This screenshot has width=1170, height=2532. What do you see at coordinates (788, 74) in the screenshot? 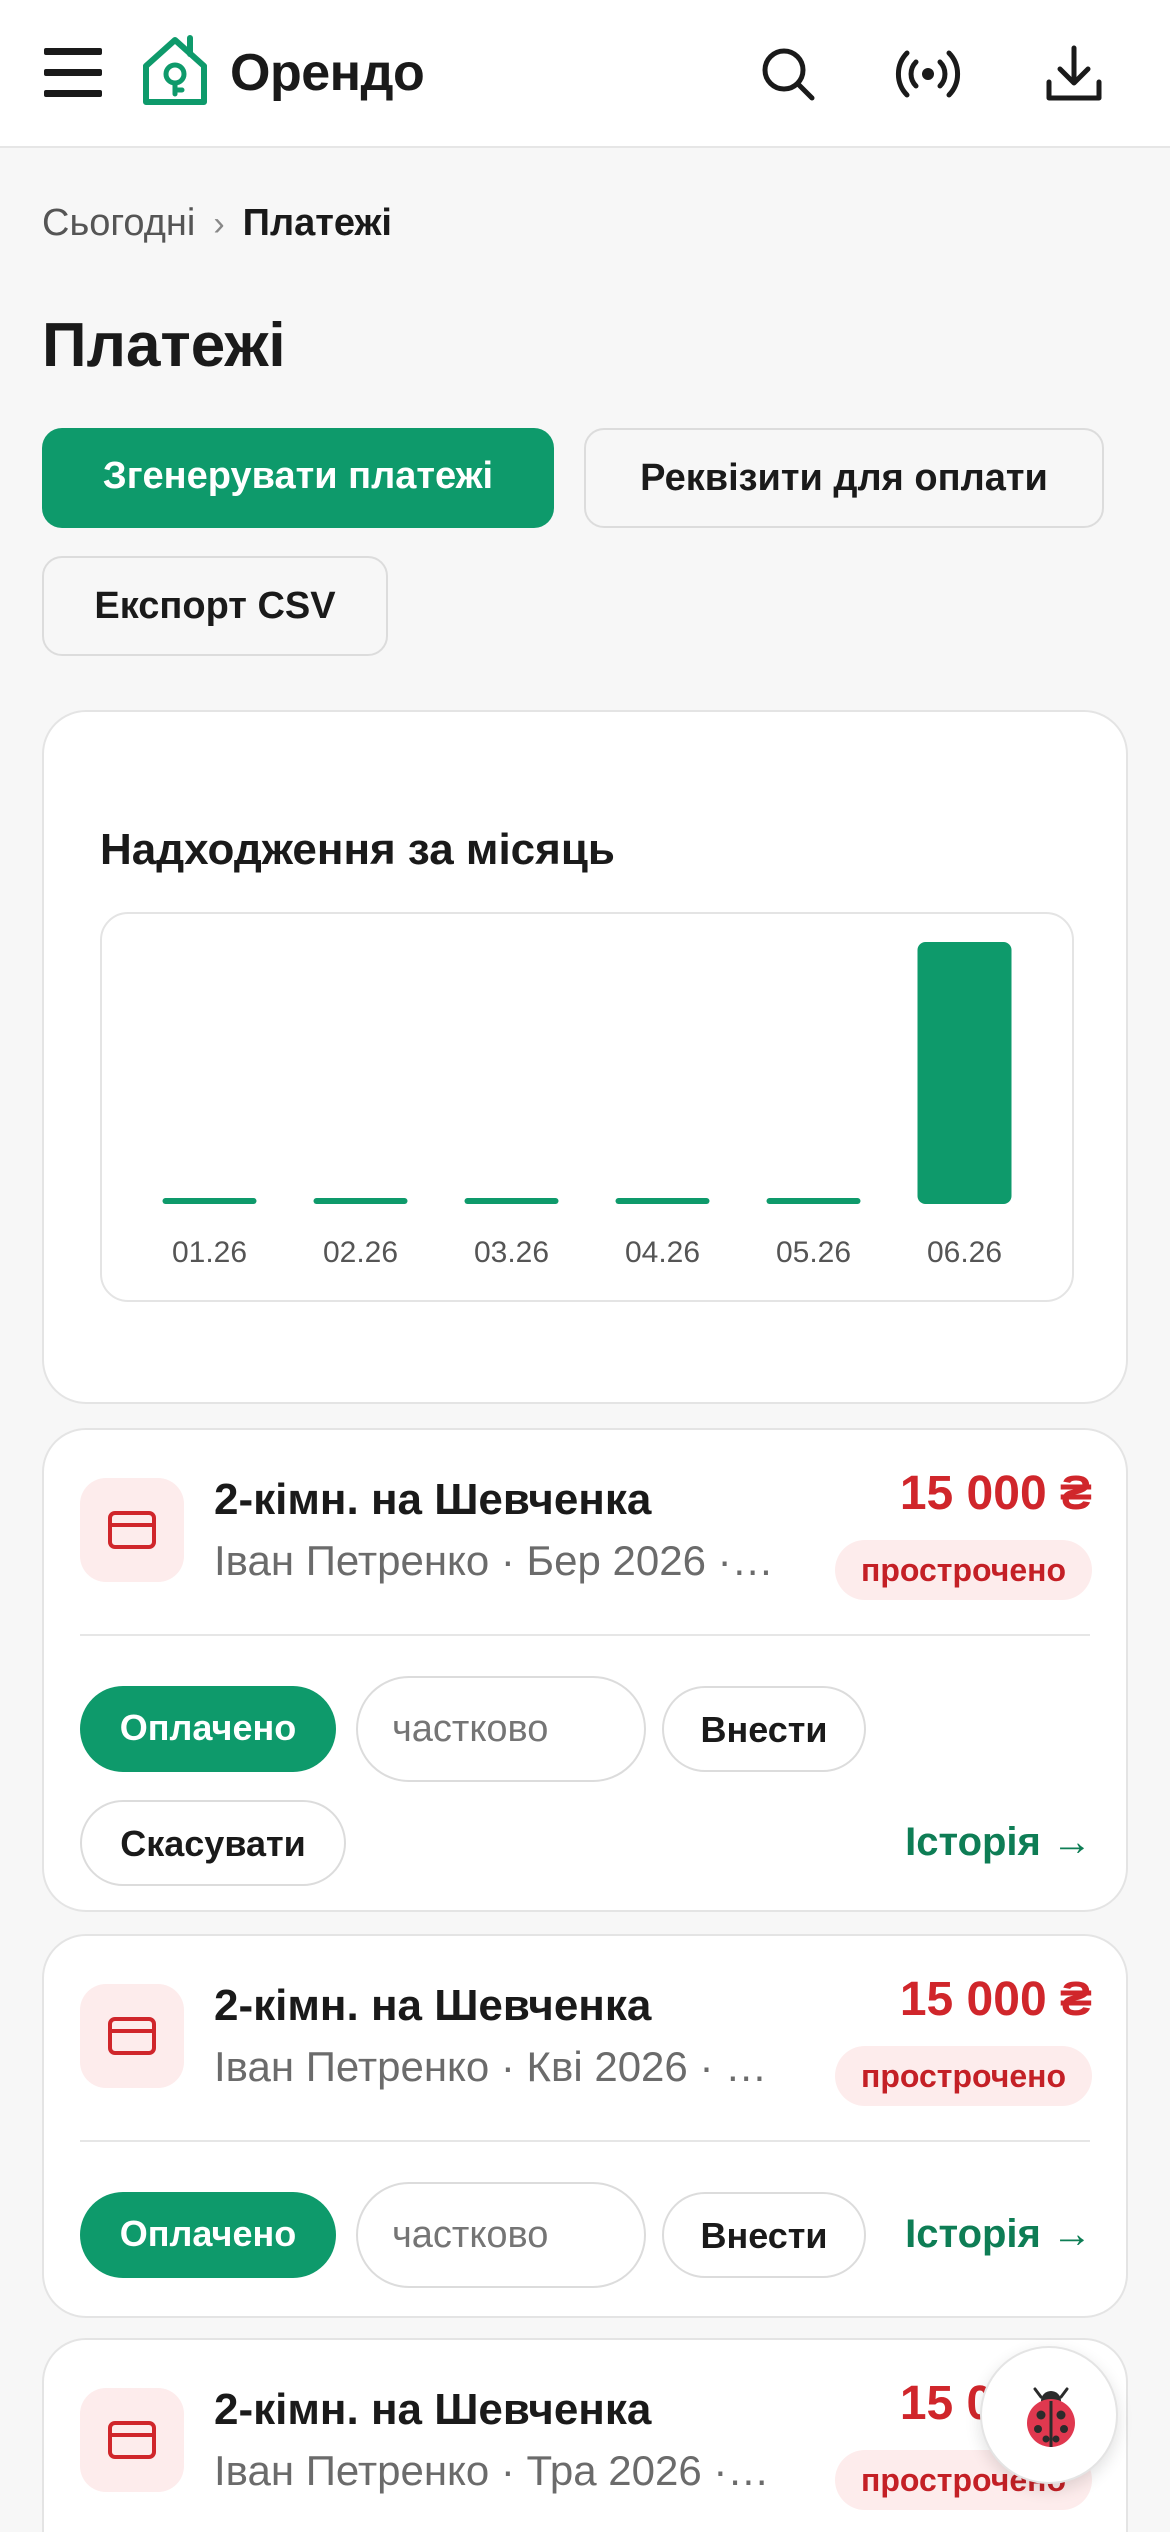
I see `search-icon` at bounding box center [788, 74].